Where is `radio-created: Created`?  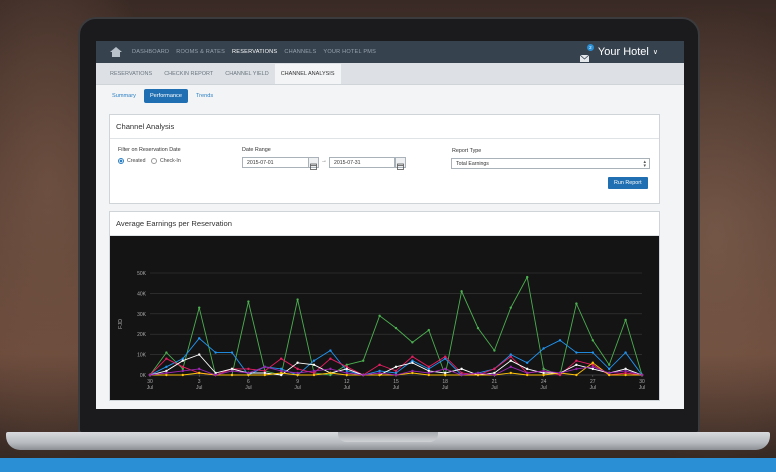
radio-created: Created is located at coordinates (131, 161).